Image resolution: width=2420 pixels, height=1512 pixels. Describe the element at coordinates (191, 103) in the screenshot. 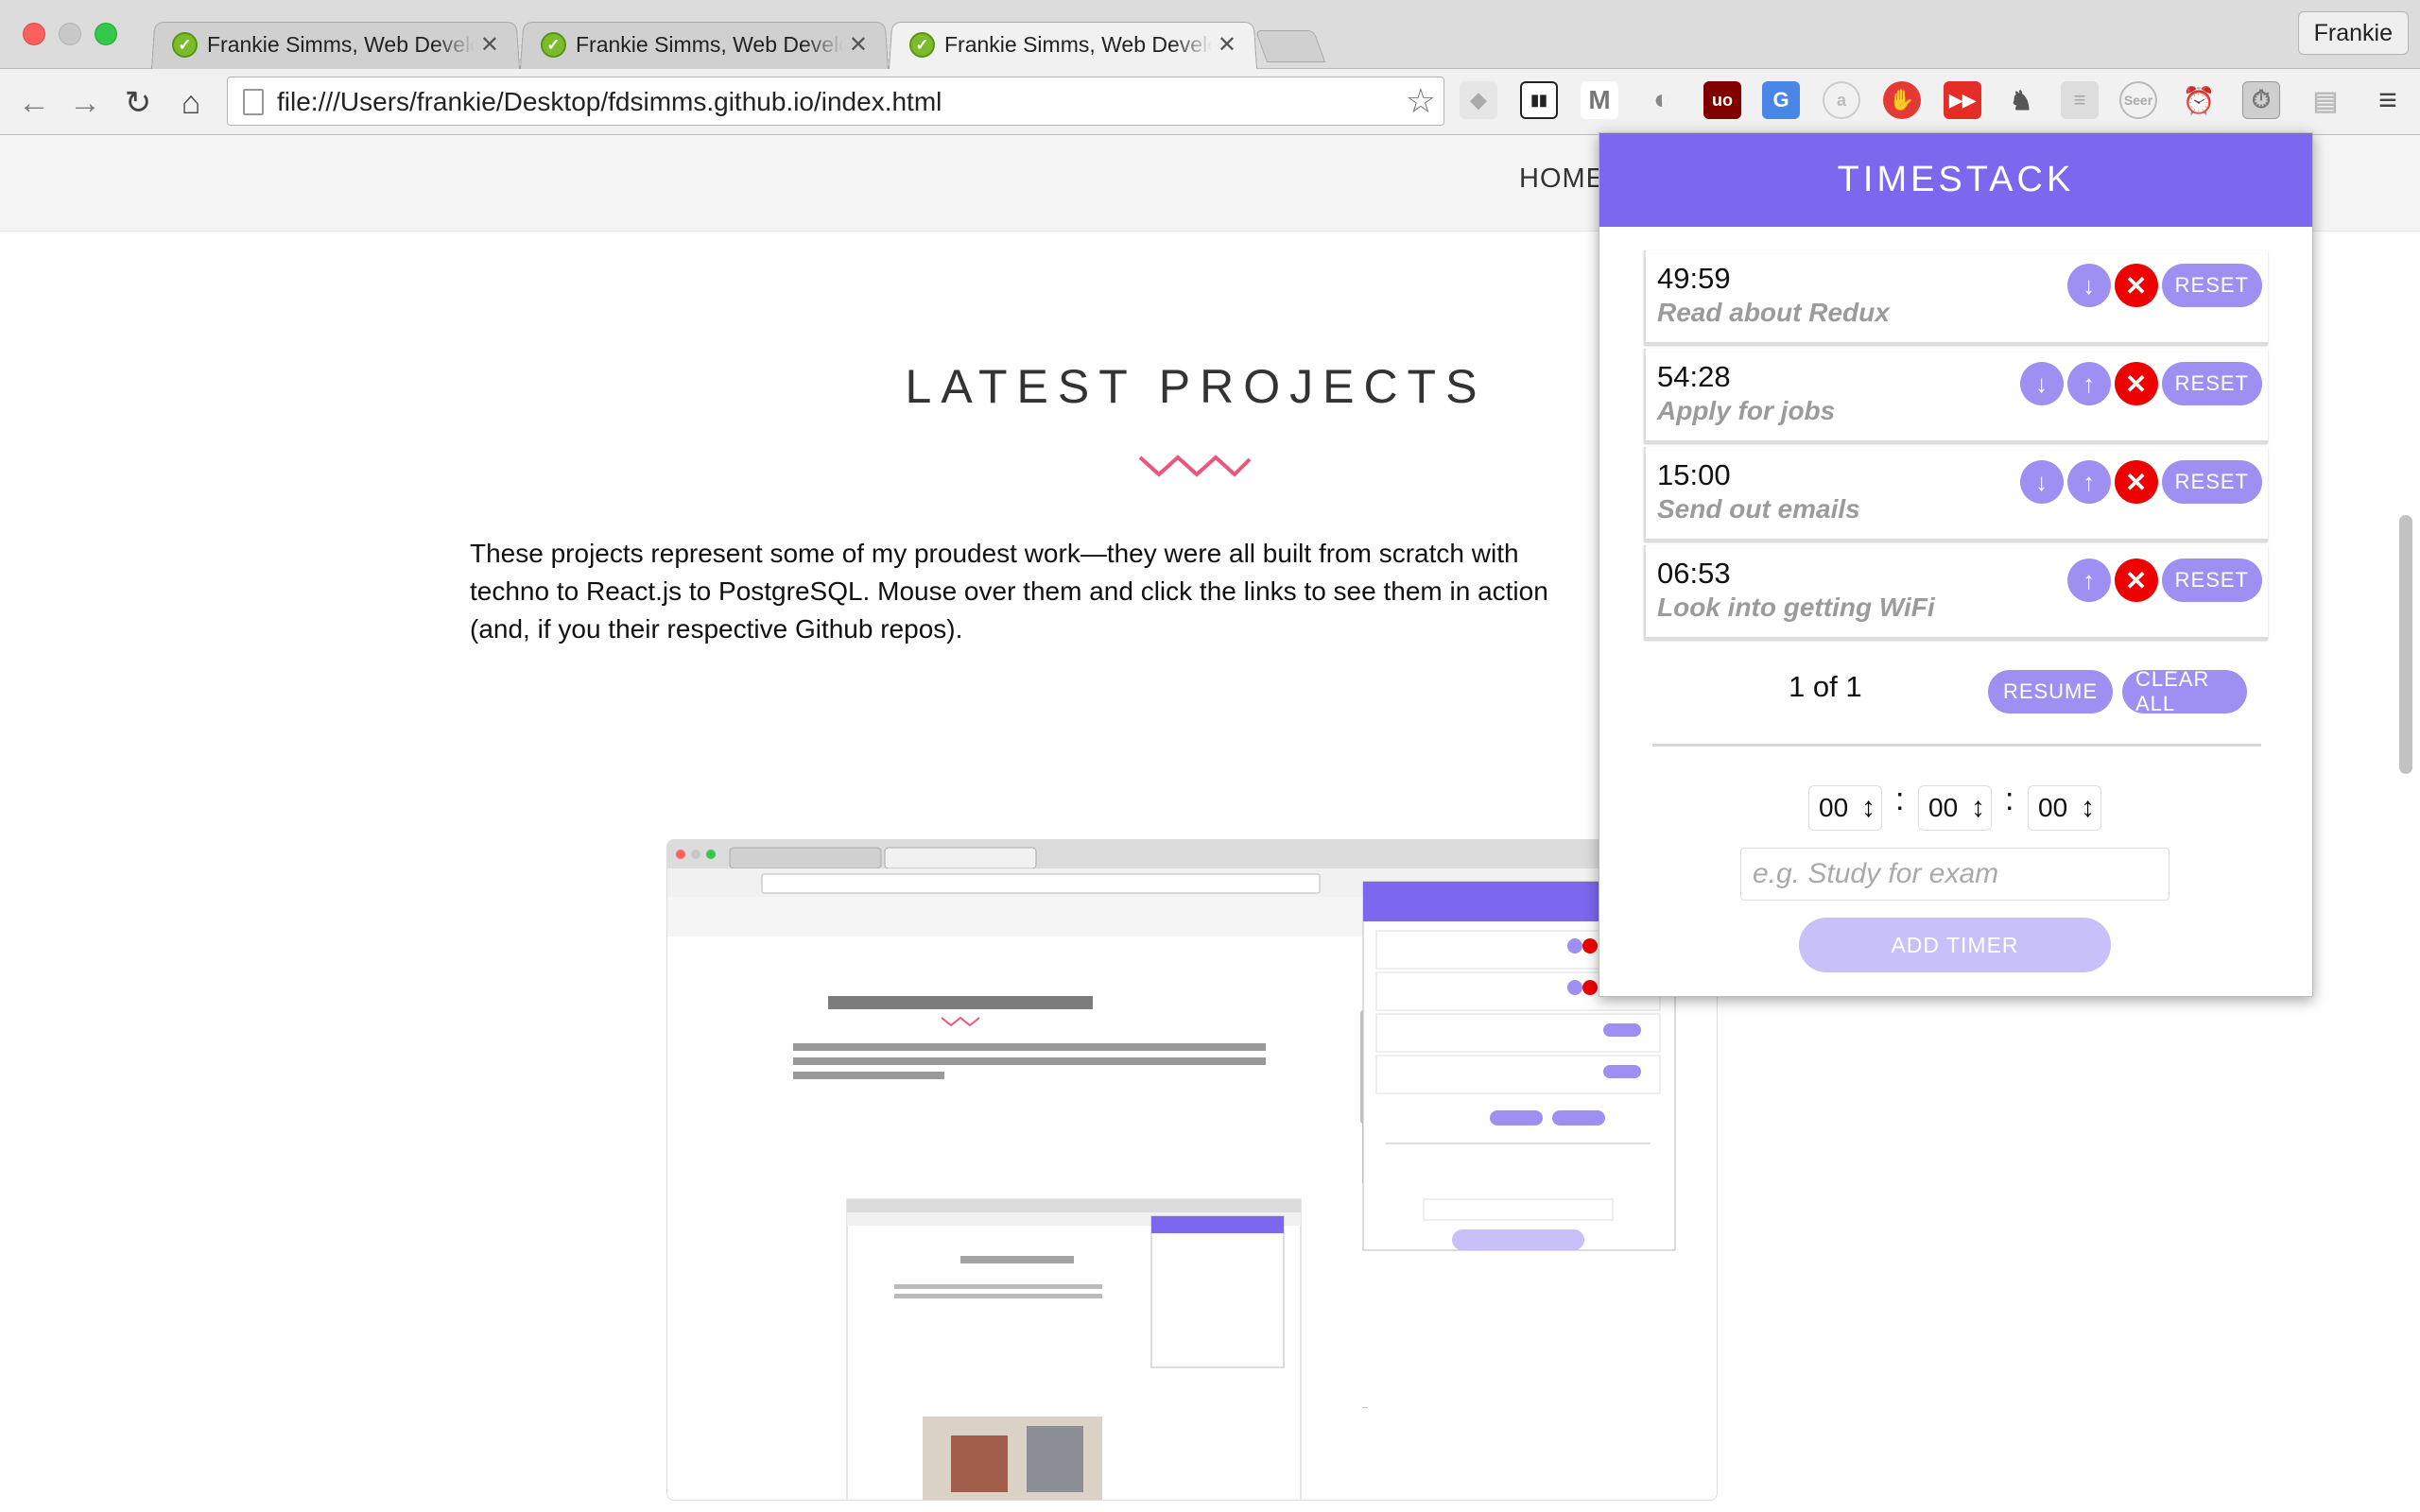

I see `home-icon: ⌂` at that location.